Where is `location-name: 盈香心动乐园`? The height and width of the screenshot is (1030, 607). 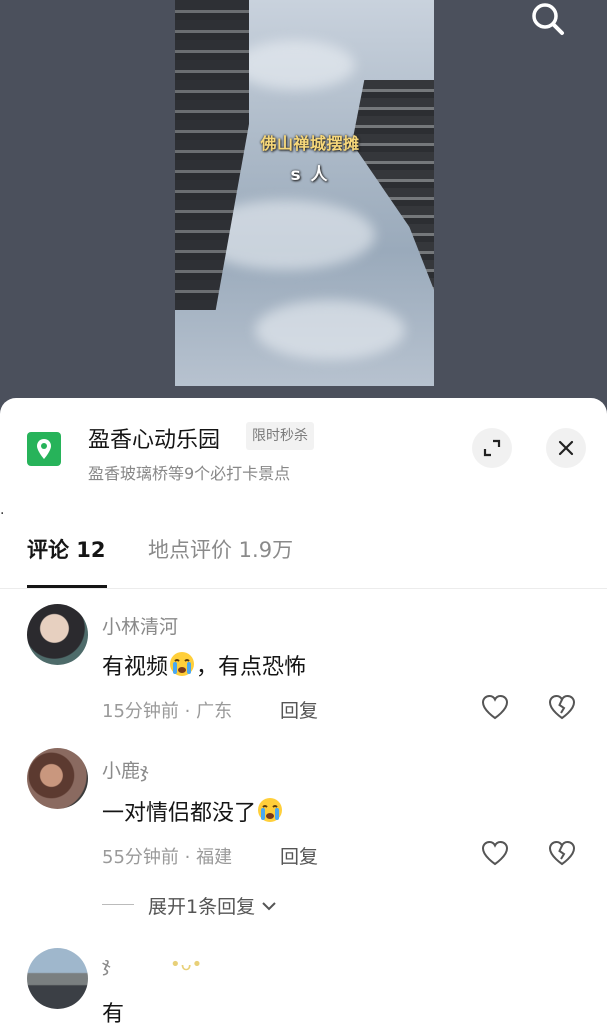 location-name: 盈香心动乐园 is located at coordinates (154, 438).